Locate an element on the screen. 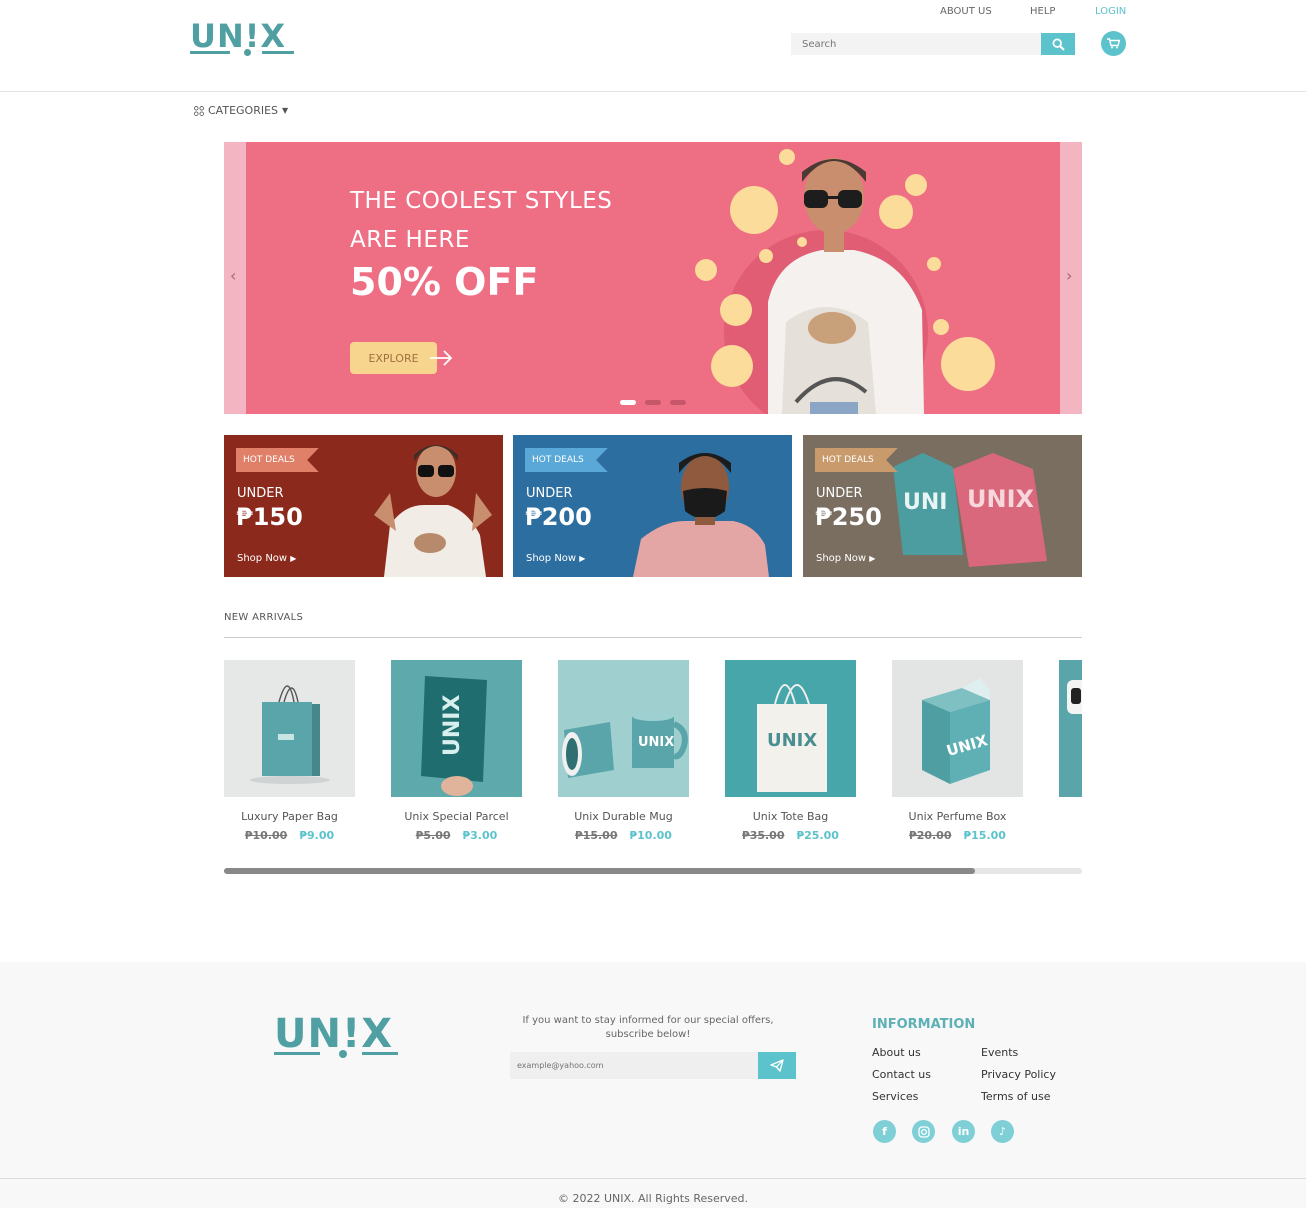 The image size is (1306, 1208). product-prices: ₱10.00 ₱9.00 is located at coordinates (289, 835).